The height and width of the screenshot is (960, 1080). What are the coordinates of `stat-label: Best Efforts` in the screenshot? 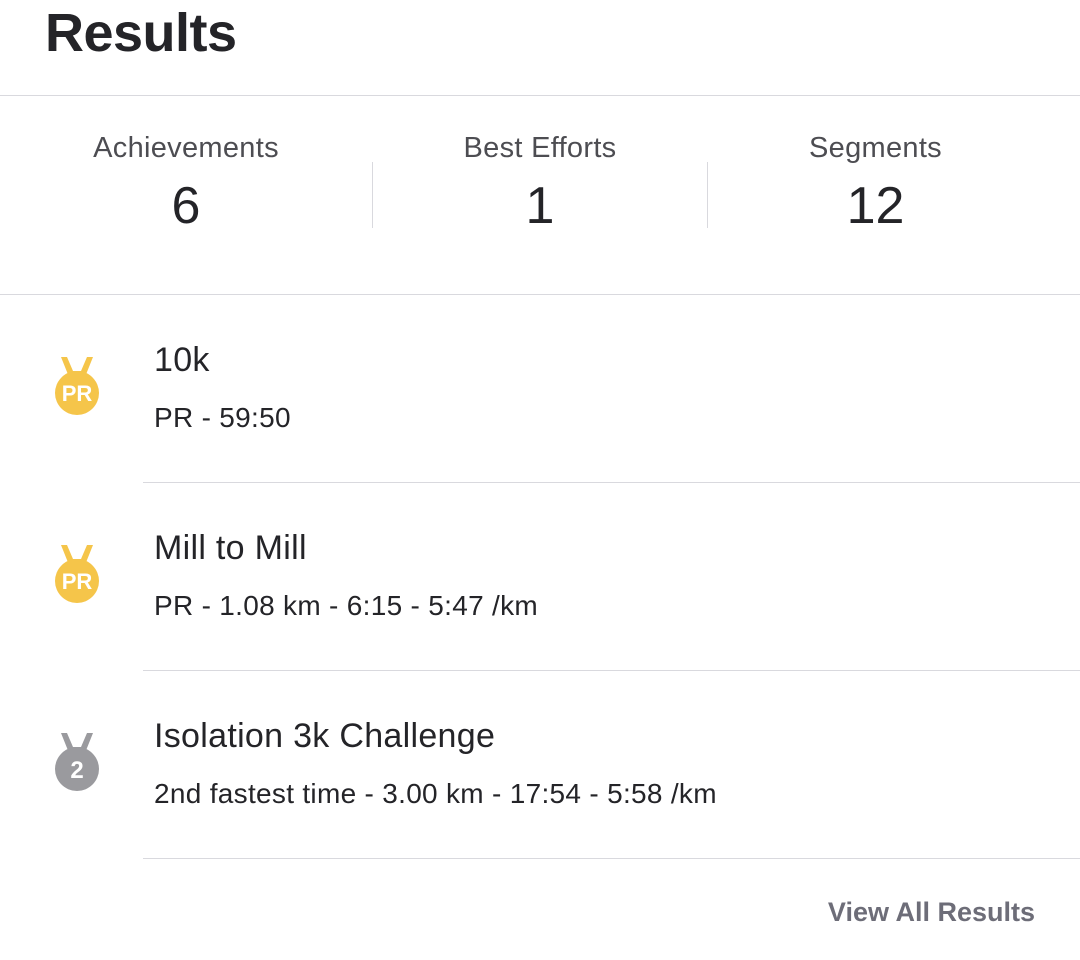 It's located at (540, 148).